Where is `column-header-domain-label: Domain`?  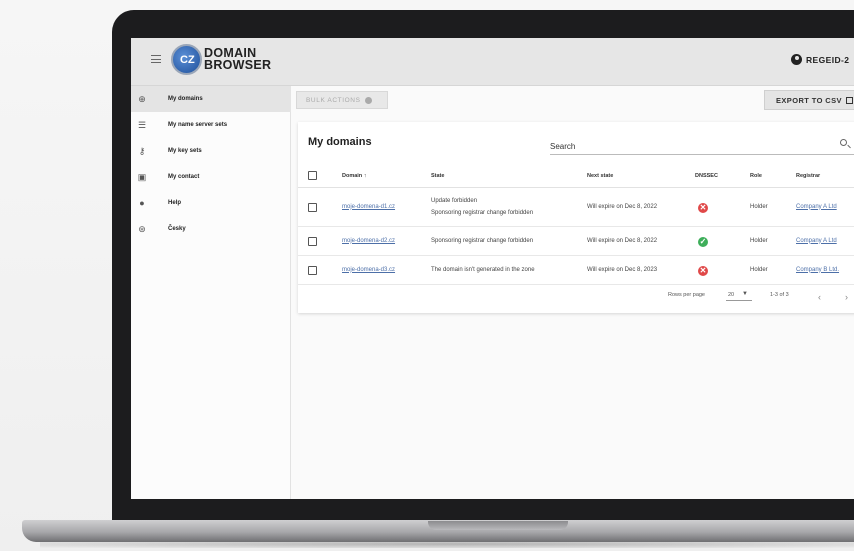 column-header-domain-label: Domain is located at coordinates (352, 176).